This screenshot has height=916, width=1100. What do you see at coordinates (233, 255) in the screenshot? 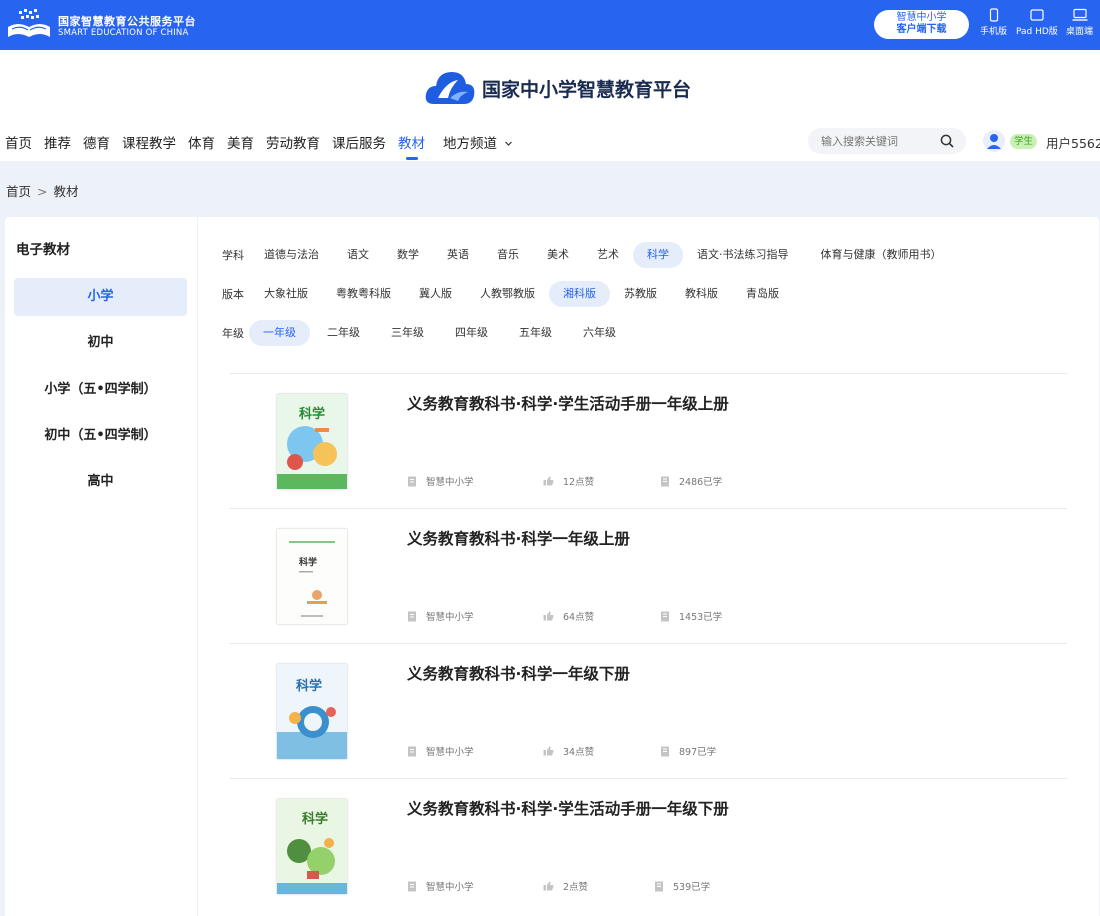
I see `subject-filter-label: 学科` at bounding box center [233, 255].